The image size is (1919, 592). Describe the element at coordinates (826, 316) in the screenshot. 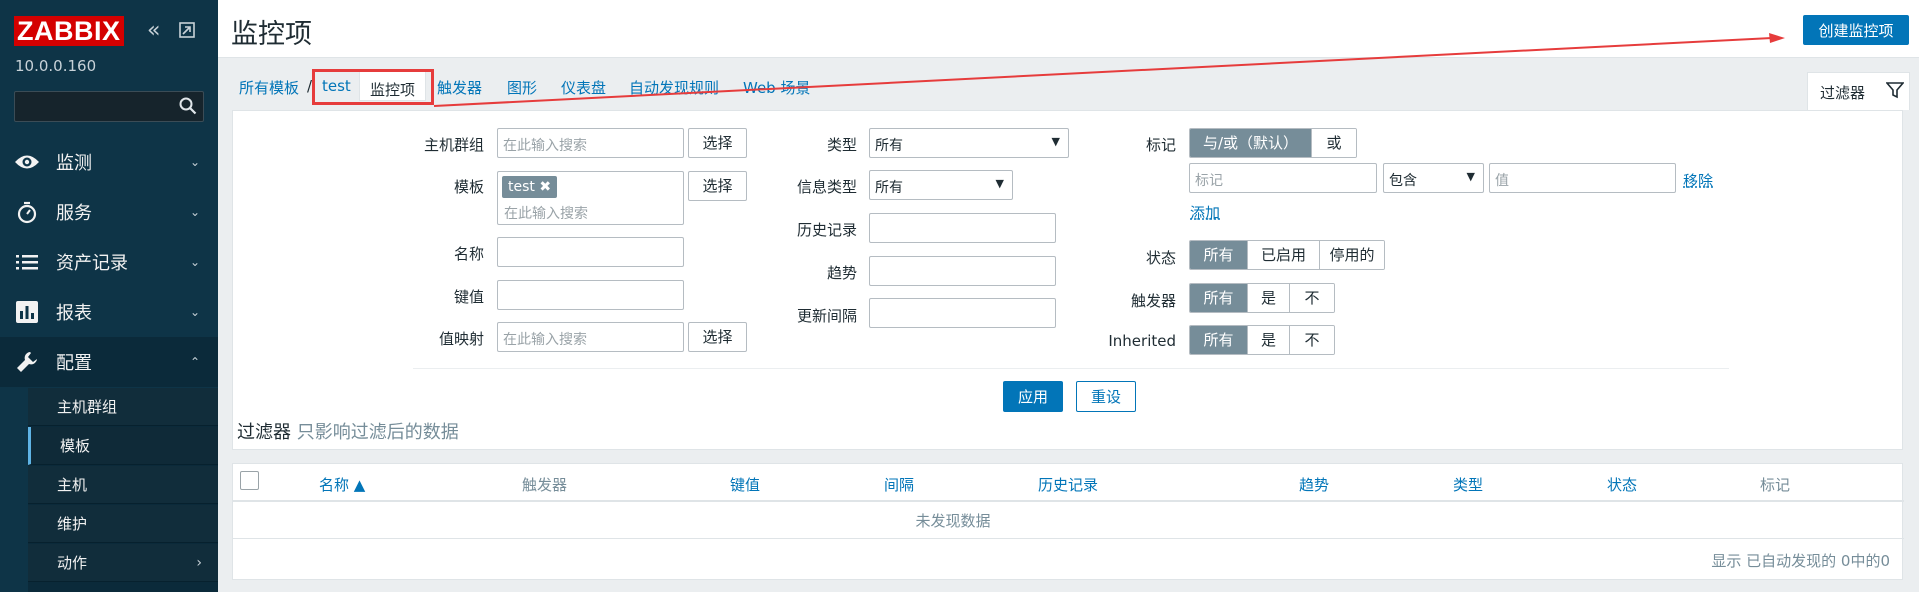

I see `update-interval-label: 更新间隔` at that location.